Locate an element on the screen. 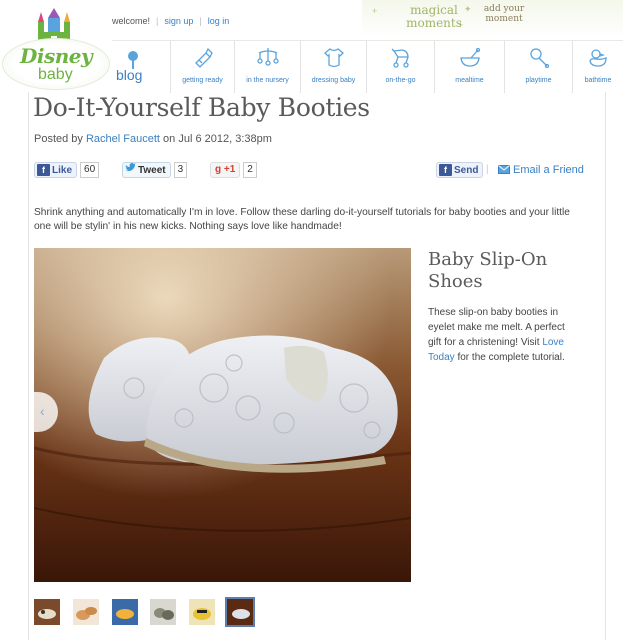 This screenshot has height=640, width=623. nav-playtime: playtime is located at coordinates (538, 67).